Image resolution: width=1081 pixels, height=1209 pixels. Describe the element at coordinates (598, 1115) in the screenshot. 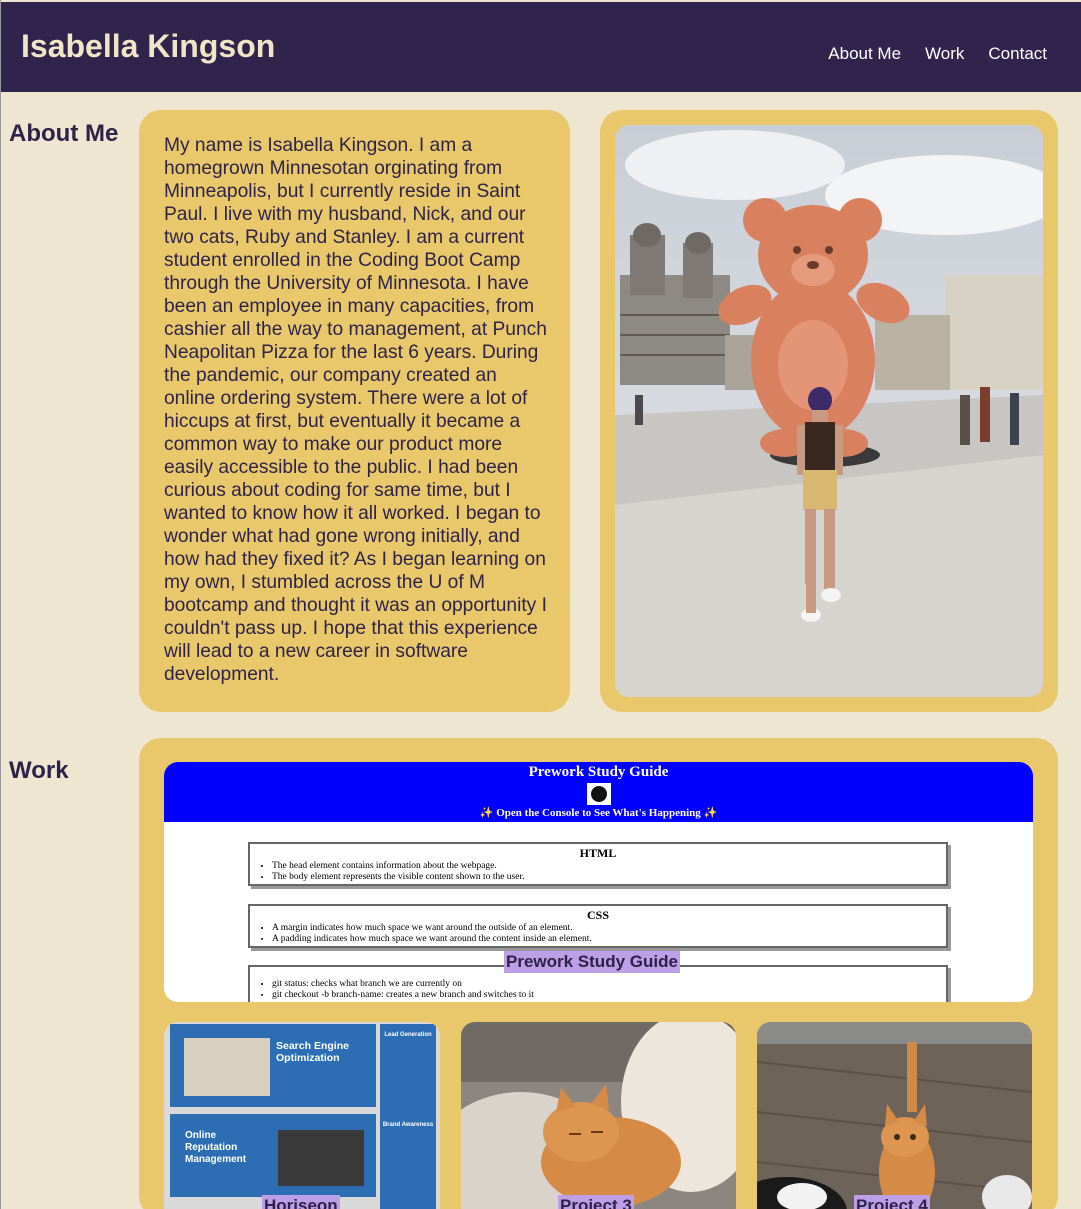

I see `project-3: Project 3` at that location.